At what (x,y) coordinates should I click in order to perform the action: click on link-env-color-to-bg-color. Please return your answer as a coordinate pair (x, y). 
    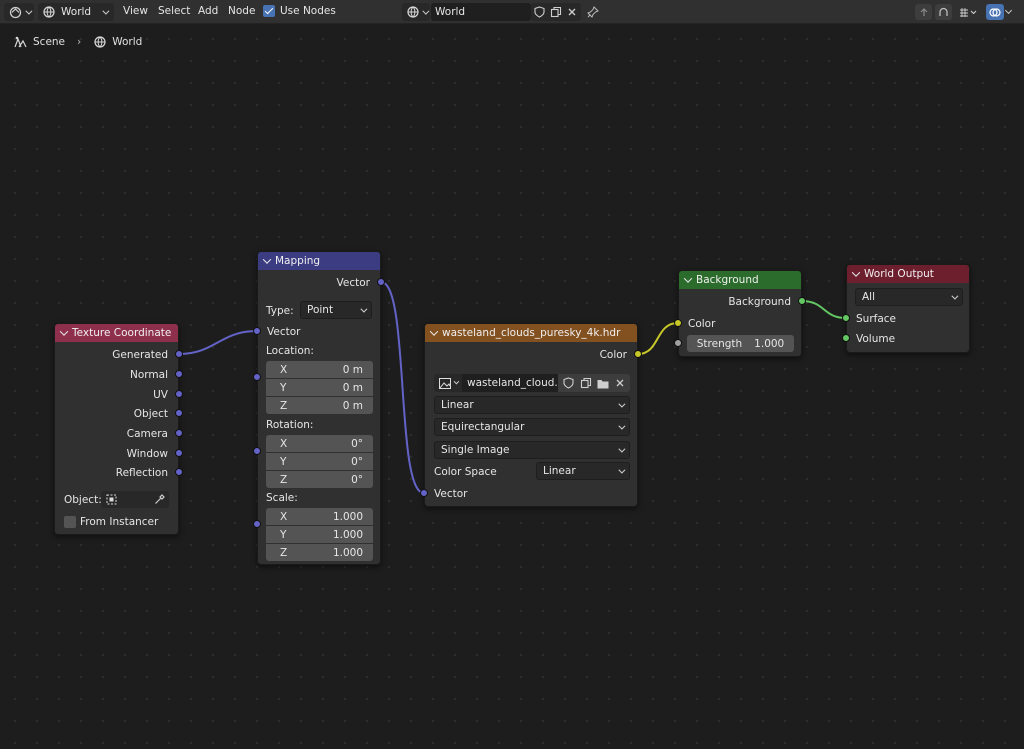
    Looking at the image, I should click on (658, 338).